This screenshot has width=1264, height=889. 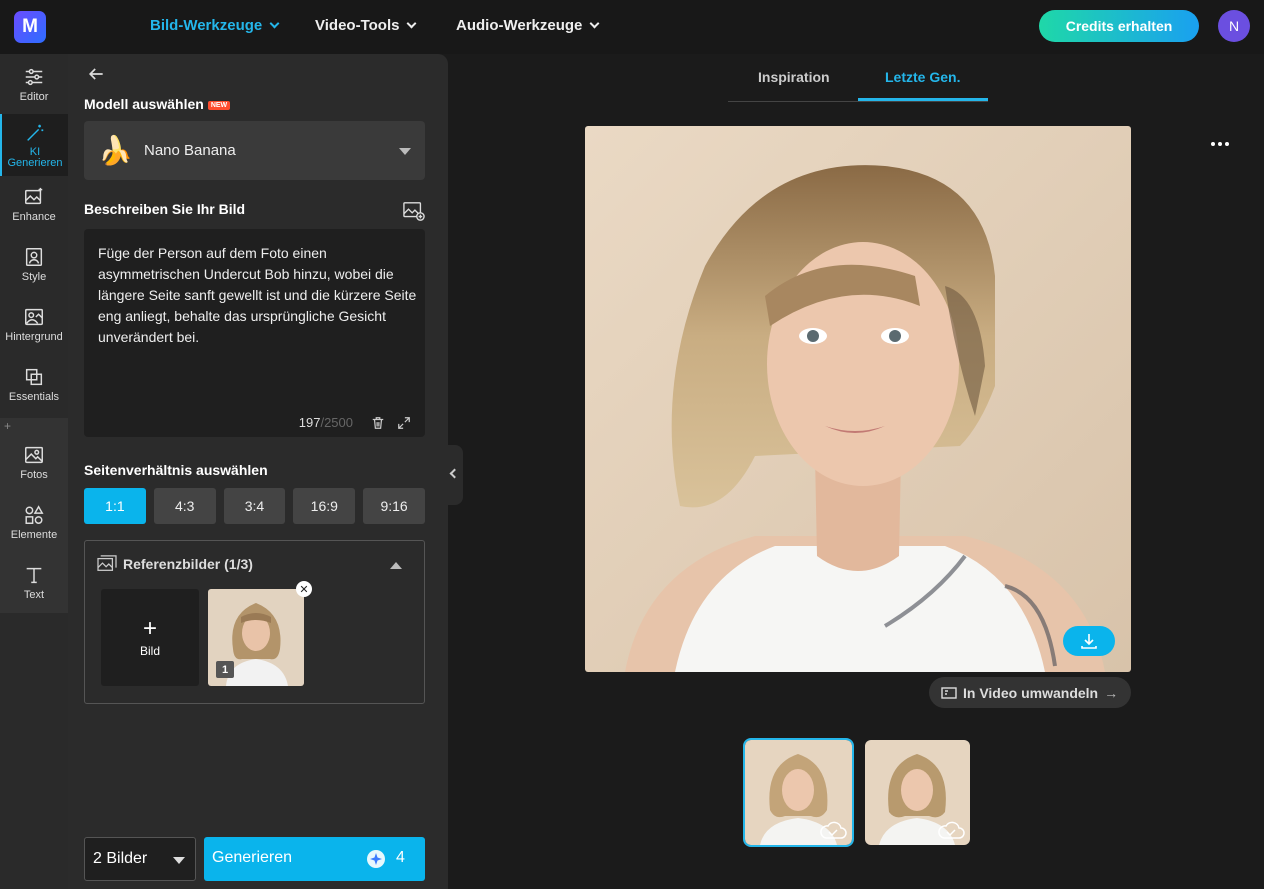 I want to click on ratio-16-9-button: 16:9, so click(x=324, y=506).